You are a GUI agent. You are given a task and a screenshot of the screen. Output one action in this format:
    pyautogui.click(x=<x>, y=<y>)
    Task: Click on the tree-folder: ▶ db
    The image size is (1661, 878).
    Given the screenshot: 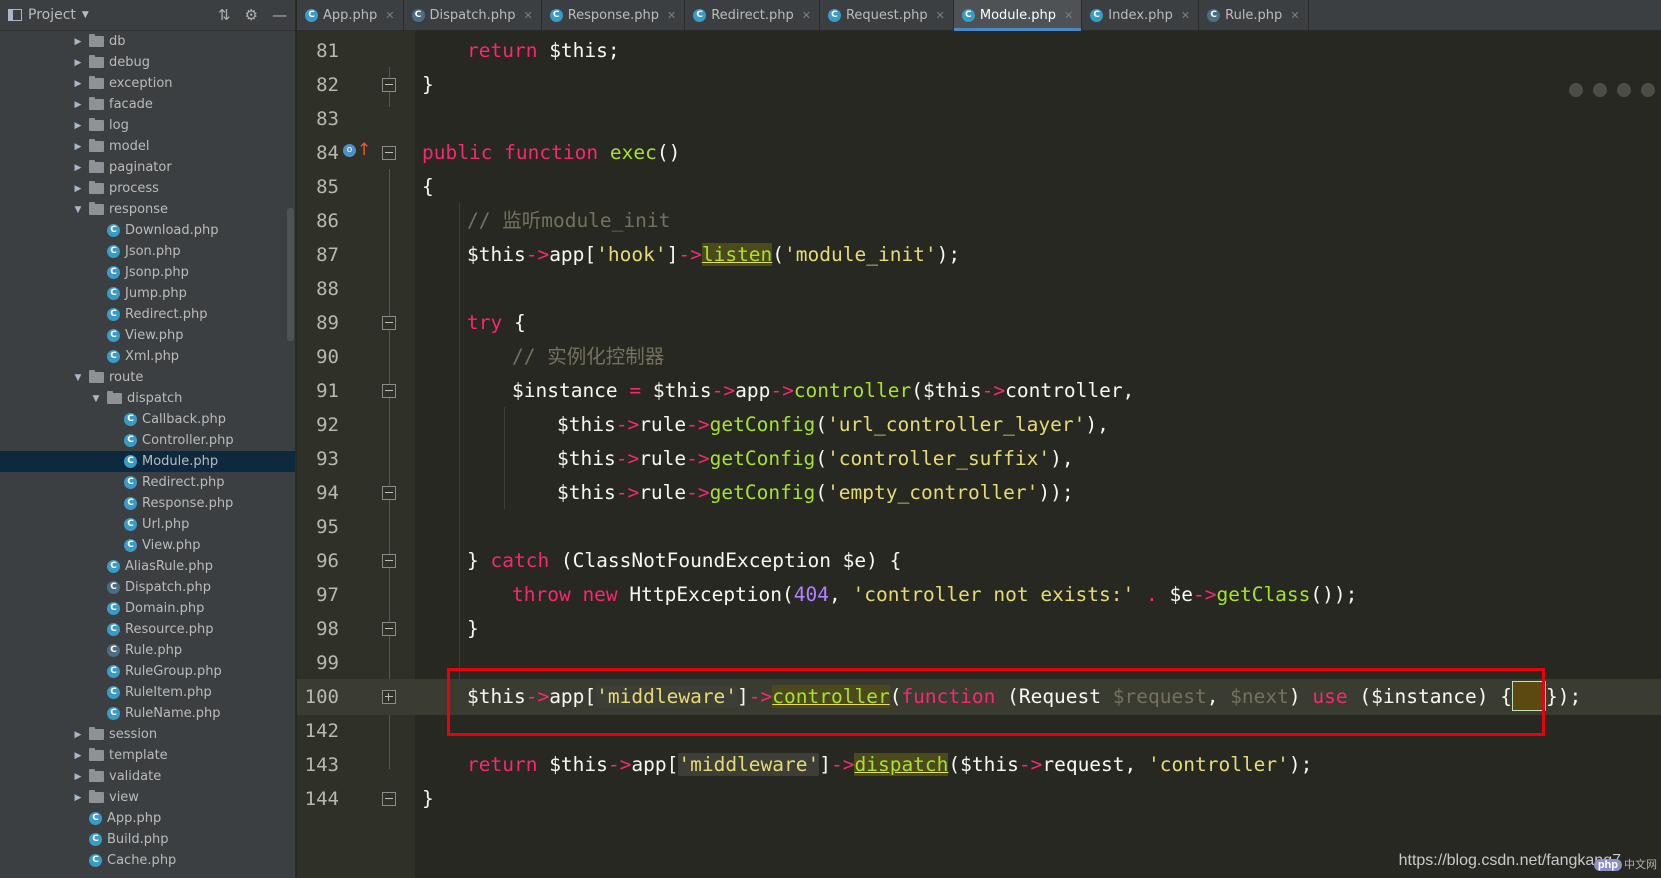 What is the action you would take?
    pyautogui.click(x=147, y=41)
    